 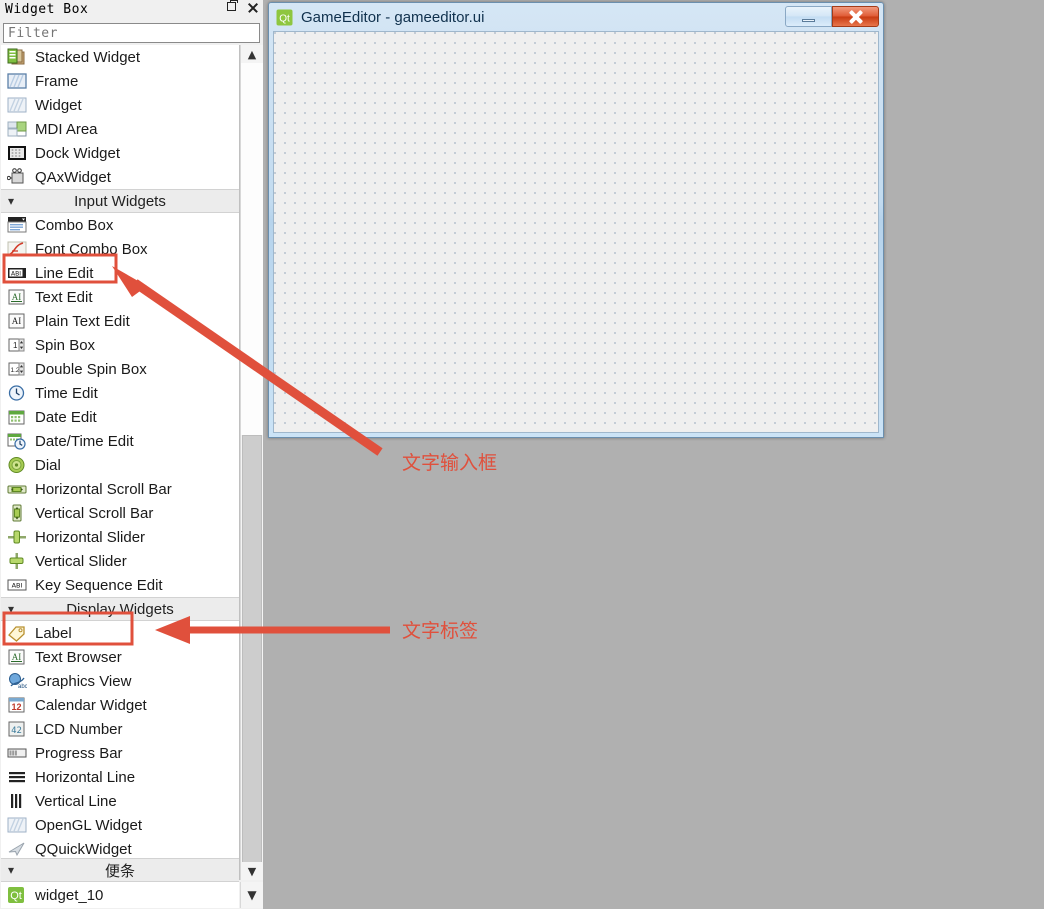 What do you see at coordinates (120, 225) in the screenshot?
I see `list-item-combo-box: Combo Box` at bounding box center [120, 225].